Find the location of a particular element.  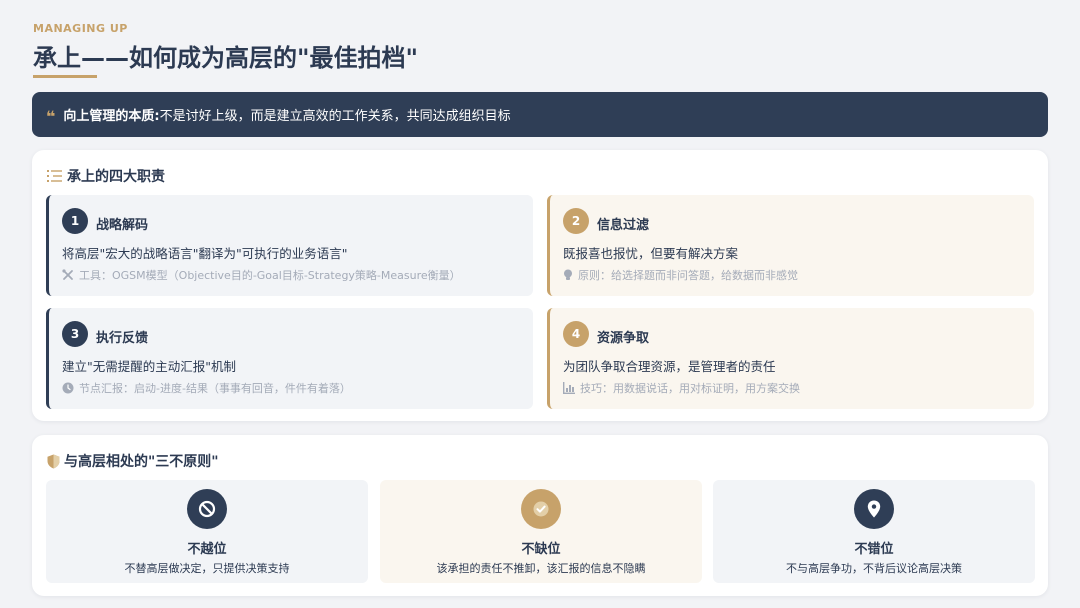

banner-text: 不是讨好上级，而是建立高效的工作关系，共同达成组织目标 is located at coordinates (335, 116).